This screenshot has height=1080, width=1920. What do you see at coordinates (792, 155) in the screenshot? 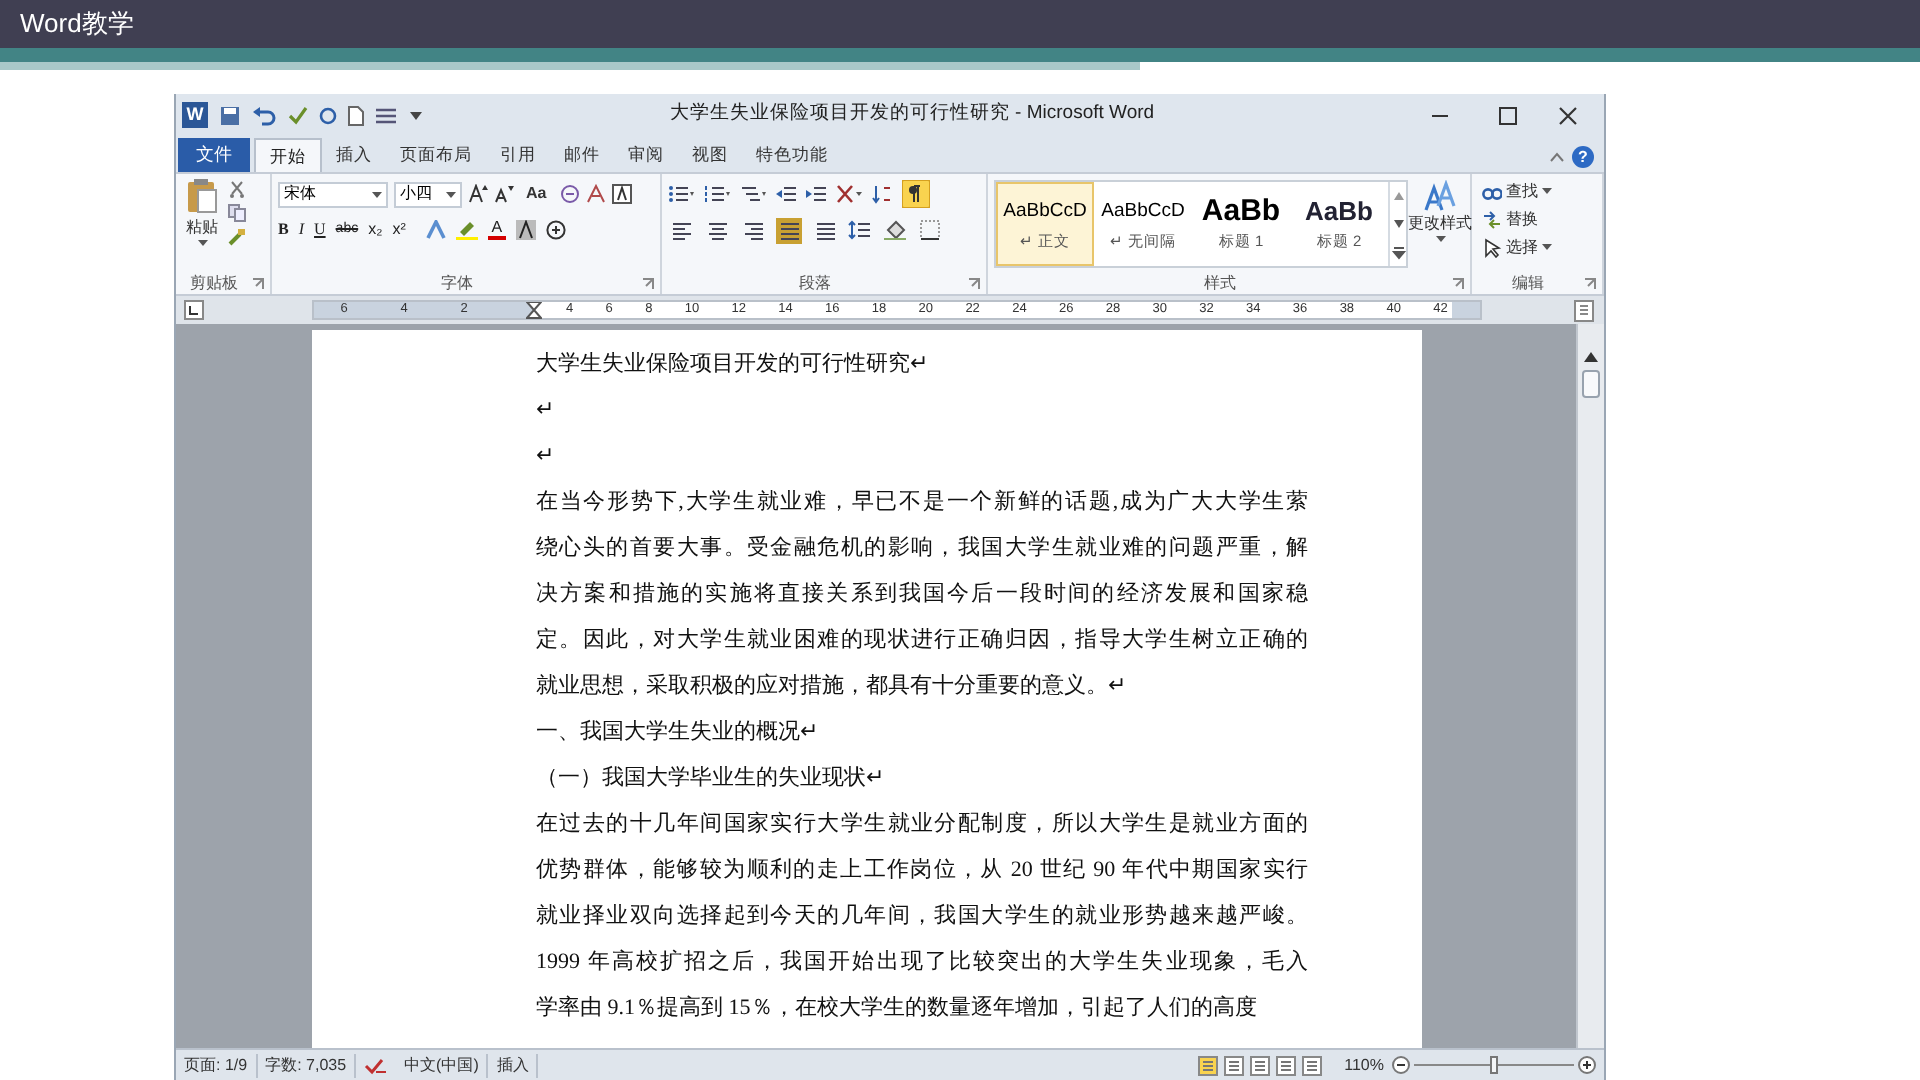
I see `ribbon-tab: 特色功能` at bounding box center [792, 155].